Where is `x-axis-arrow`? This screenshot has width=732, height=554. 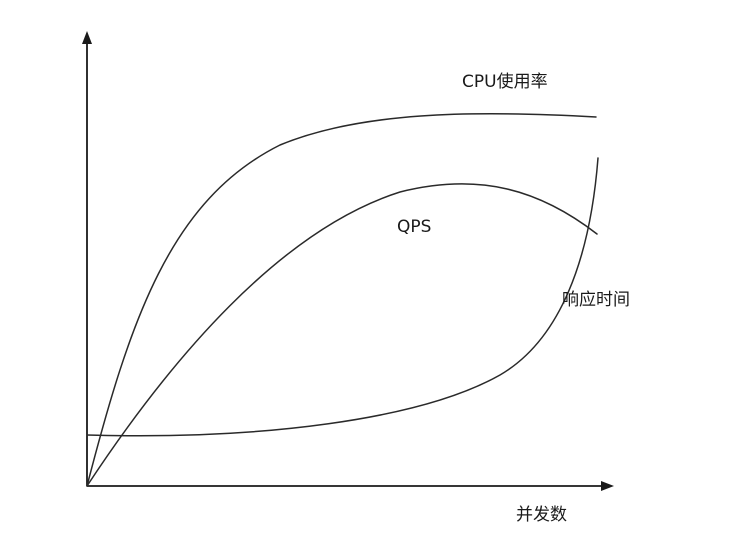 x-axis-arrow is located at coordinates (607, 486).